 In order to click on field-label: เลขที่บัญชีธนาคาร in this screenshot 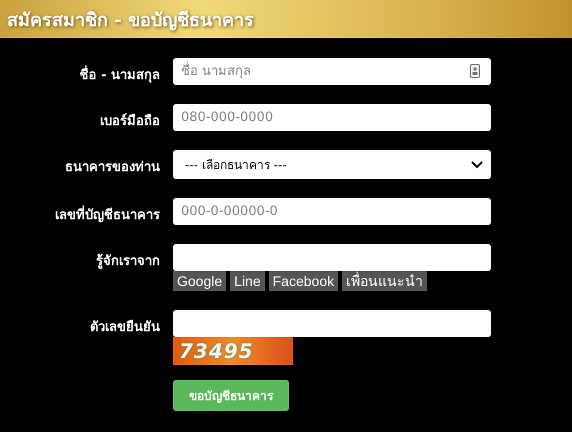, I will do `click(80, 211)`.